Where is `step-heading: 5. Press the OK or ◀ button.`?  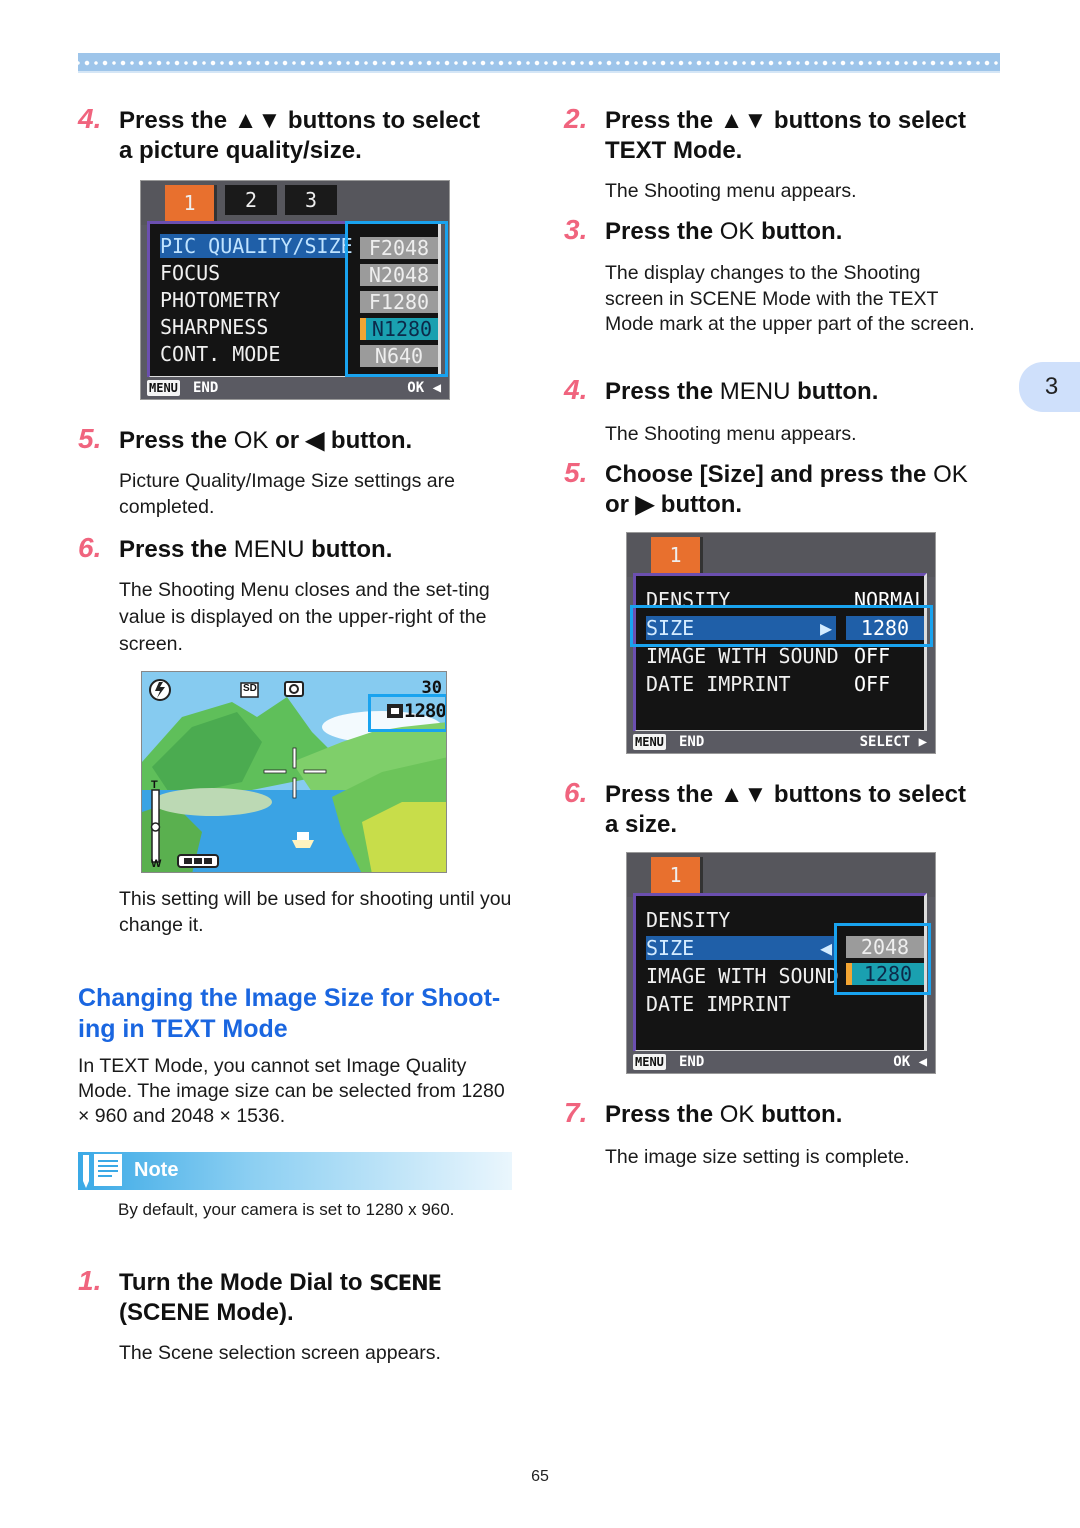 step-heading: 5. Press the OK or ◀ button. is located at coordinates (303, 439).